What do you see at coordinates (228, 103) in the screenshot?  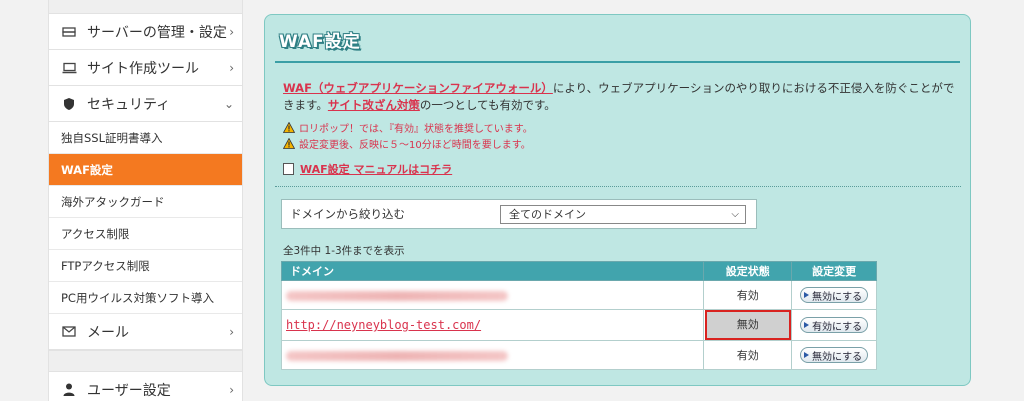 I see `chevron-down-icon: ⌄` at bounding box center [228, 103].